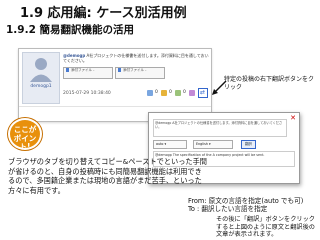  Describe the element at coordinates (170, 92) in the screenshot. I see `star-count: 0` at that location.